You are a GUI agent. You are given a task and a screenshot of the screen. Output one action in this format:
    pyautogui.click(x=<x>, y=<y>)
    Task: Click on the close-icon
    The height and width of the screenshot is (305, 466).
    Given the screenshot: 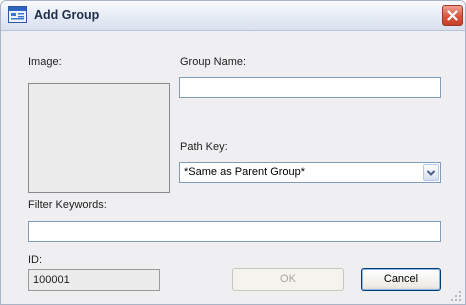 What is the action you would take?
    pyautogui.click(x=452, y=15)
    